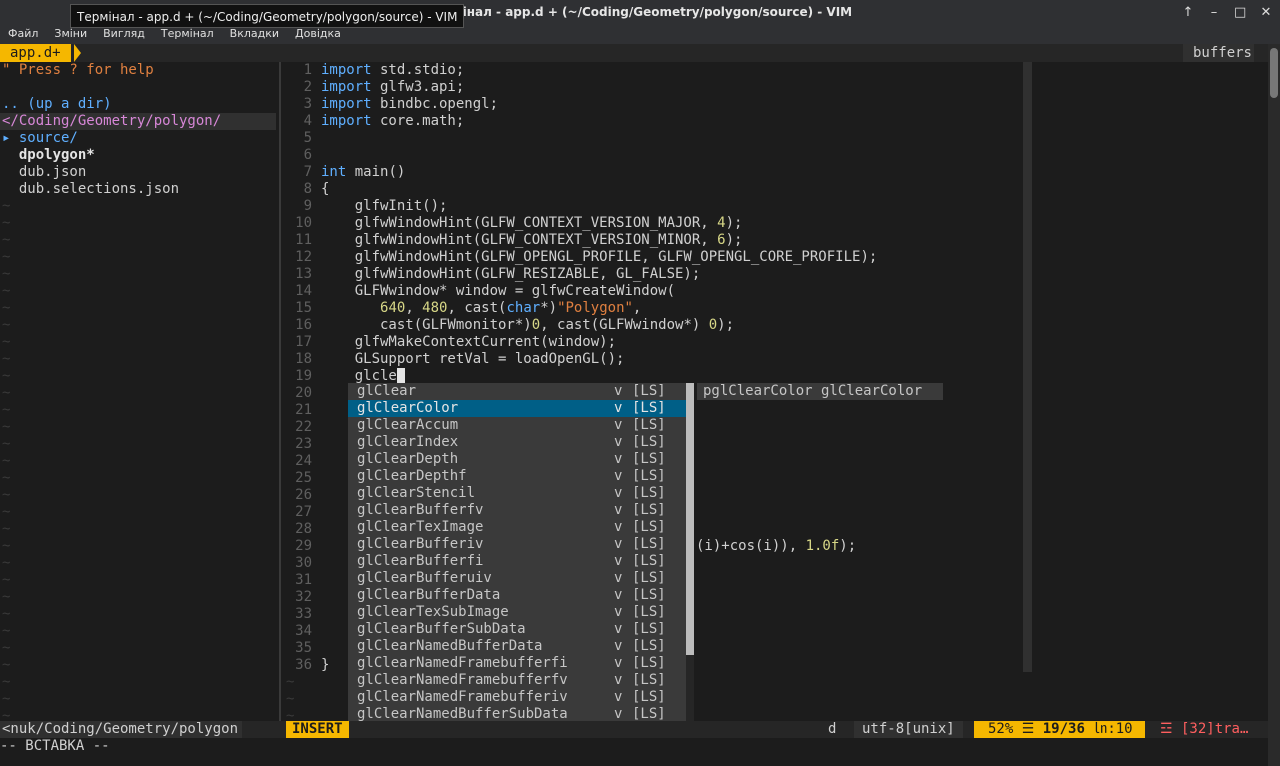  Describe the element at coordinates (433, 612) in the screenshot. I see `completion-word: glClearTexSubImage` at that location.